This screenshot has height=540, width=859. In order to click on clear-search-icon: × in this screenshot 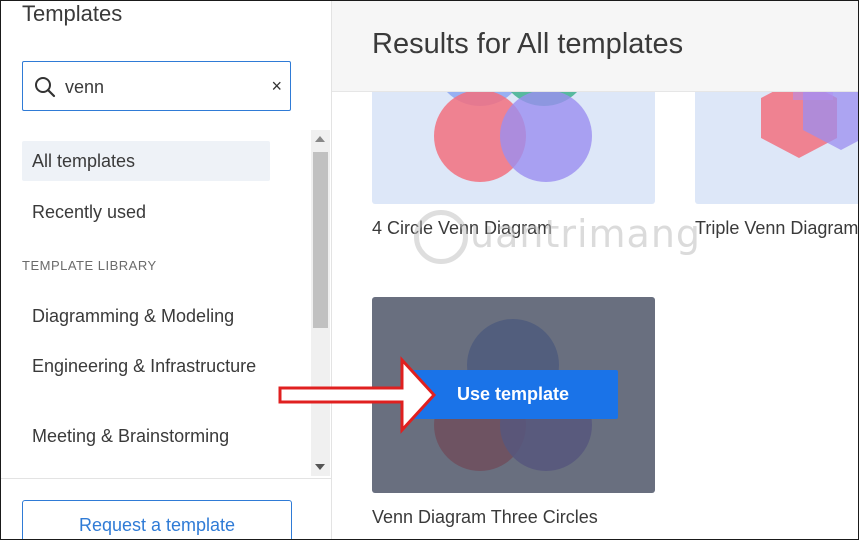, I will do `click(276, 86)`.